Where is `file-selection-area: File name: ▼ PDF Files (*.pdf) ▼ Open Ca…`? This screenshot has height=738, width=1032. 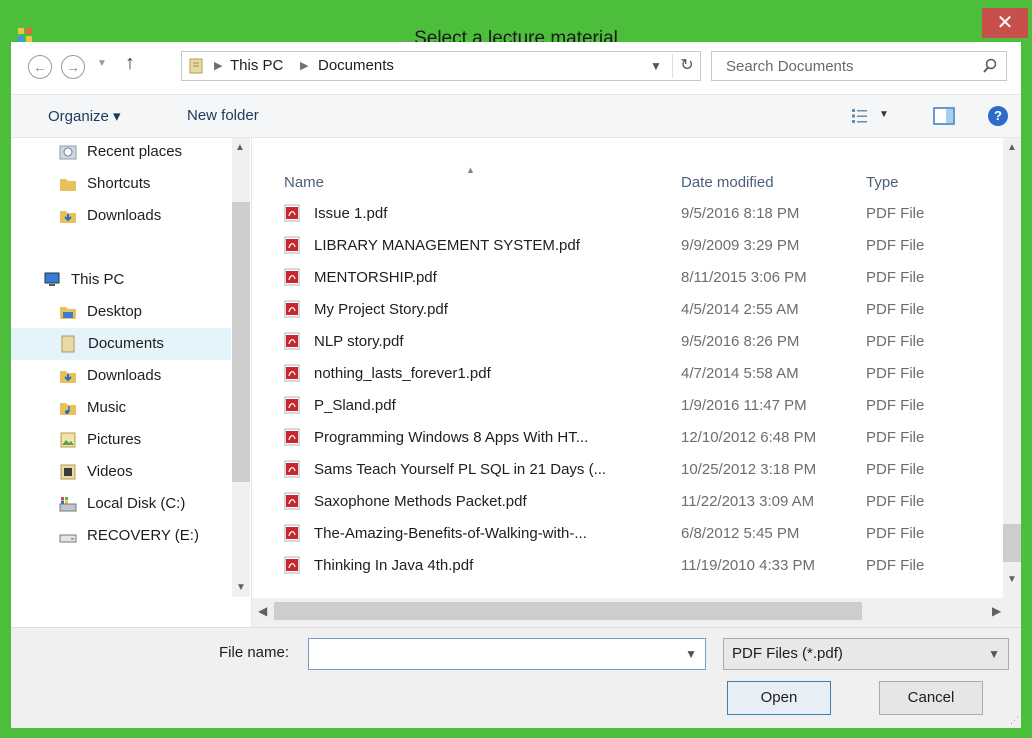 file-selection-area: File name: ▼ PDF Files (*.pdf) ▼ Open Ca… is located at coordinates (516, 677).